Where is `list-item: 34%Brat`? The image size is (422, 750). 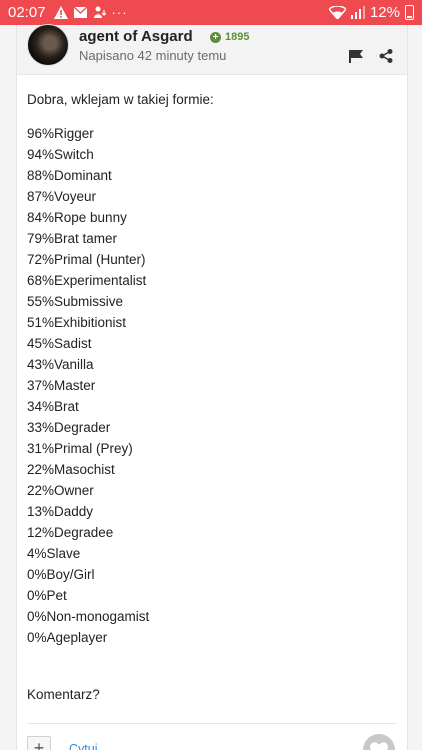 list-item: 34%Brat is located at coordinates (53, 406).